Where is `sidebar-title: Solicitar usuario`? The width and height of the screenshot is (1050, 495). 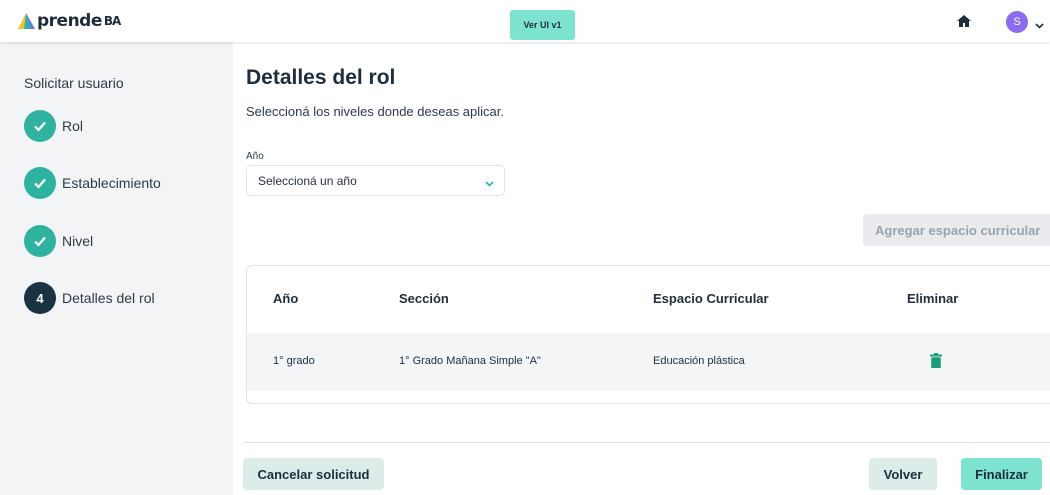 sidebar-title: Solicitar usuario is located at coordinates (74, 83).